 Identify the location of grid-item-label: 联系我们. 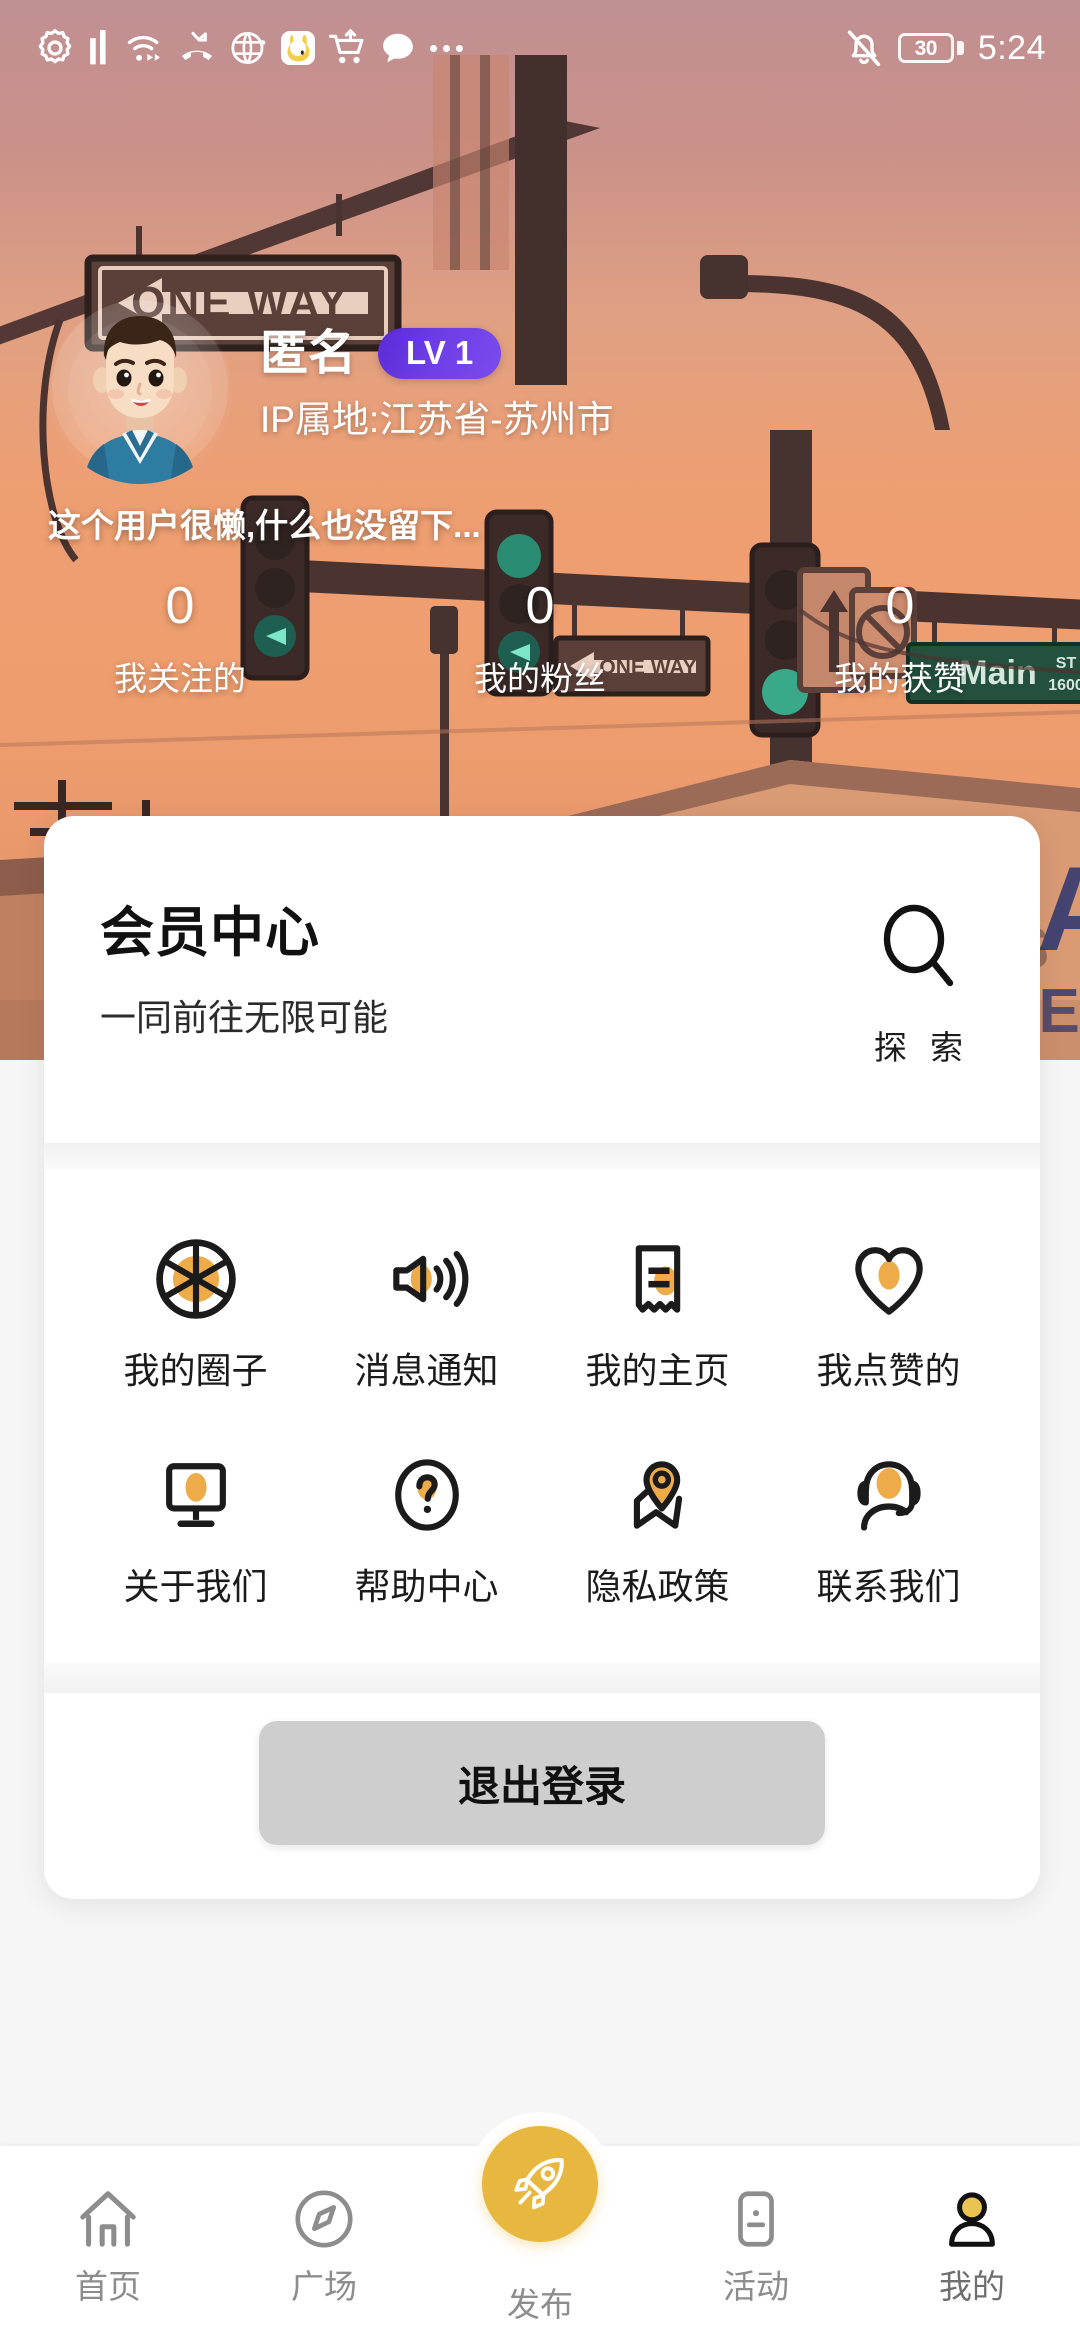
(888, 1586).